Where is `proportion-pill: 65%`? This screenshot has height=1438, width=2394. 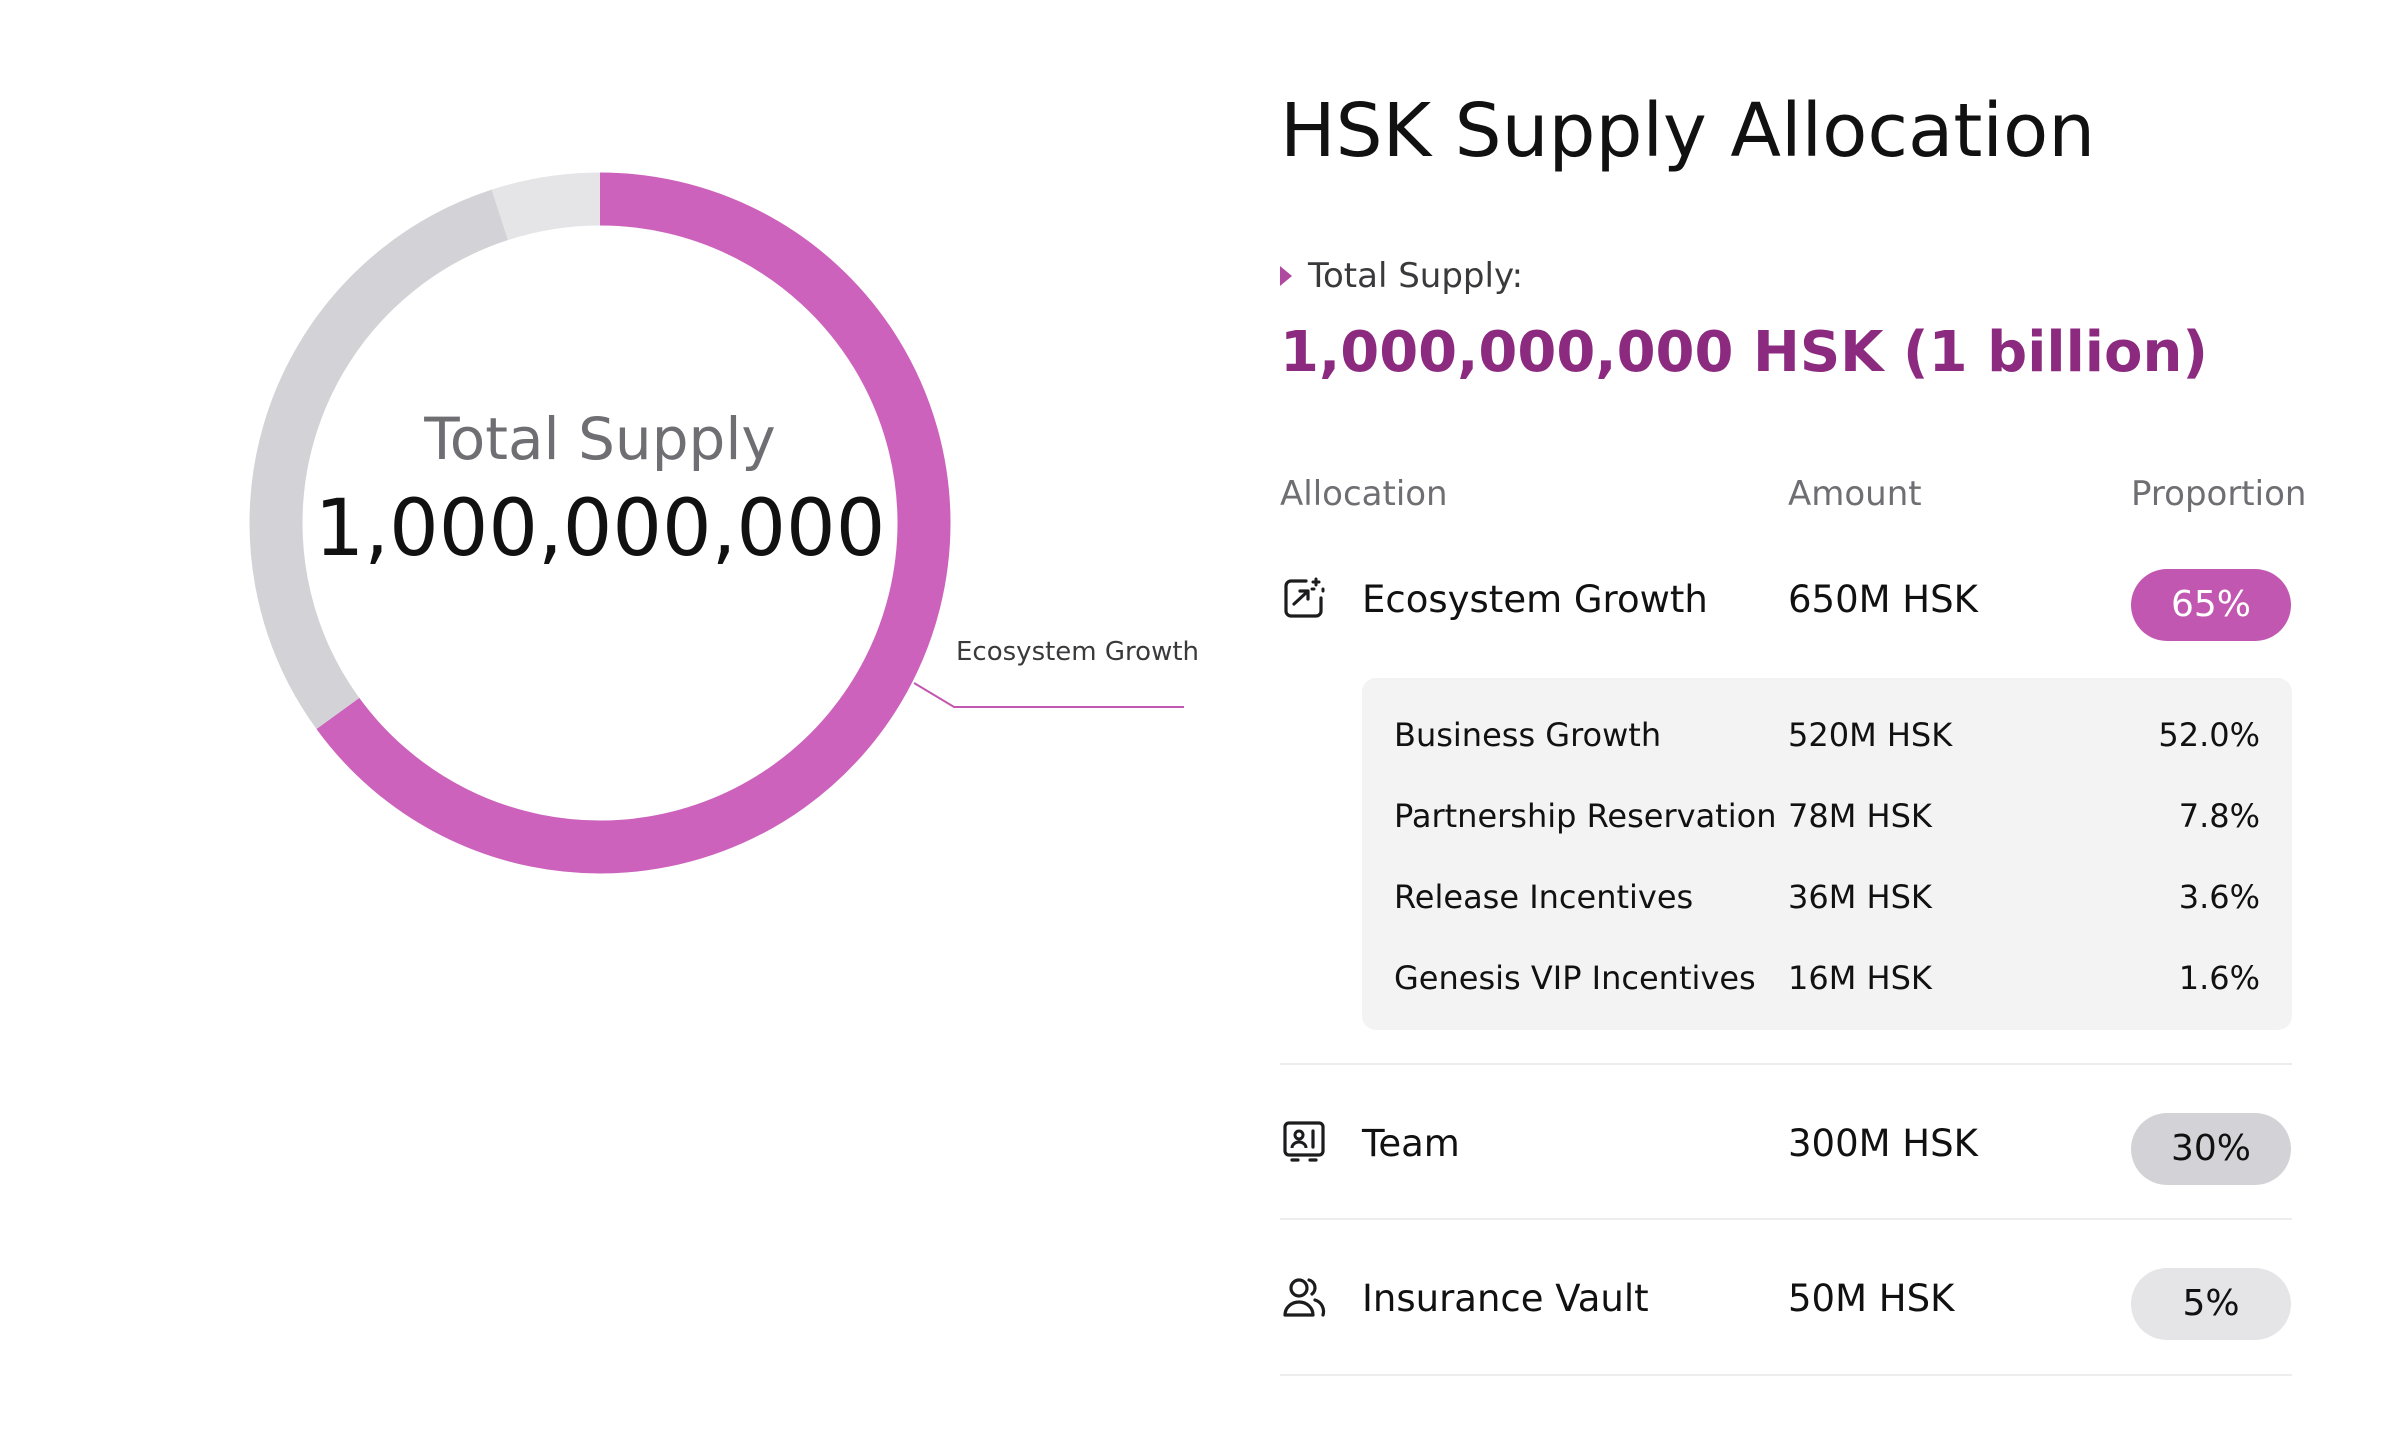 proportion-pill: 65% is located at coordinates (2211, 605).